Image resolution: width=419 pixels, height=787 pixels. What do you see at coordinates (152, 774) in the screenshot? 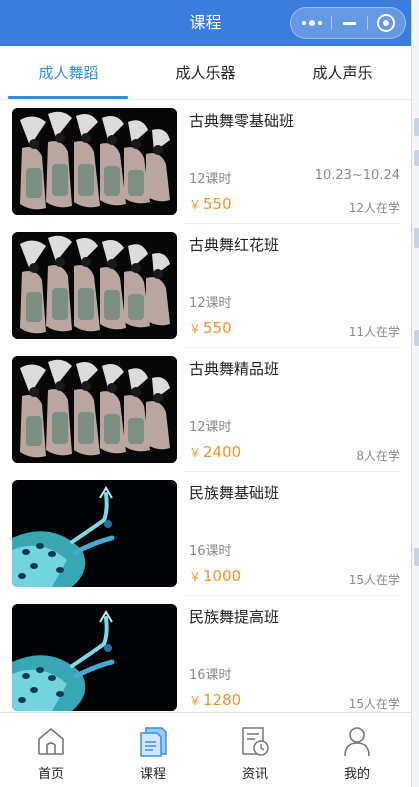
I see `nav-label: 课程` at bounding box center [152, 774].